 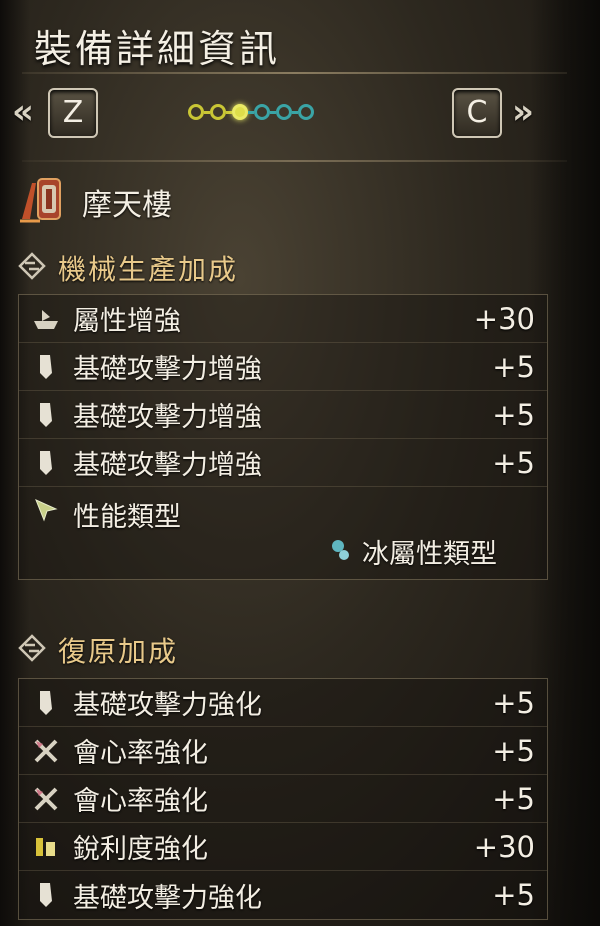 I want to click on title-divider, so click(x=294, y=73).